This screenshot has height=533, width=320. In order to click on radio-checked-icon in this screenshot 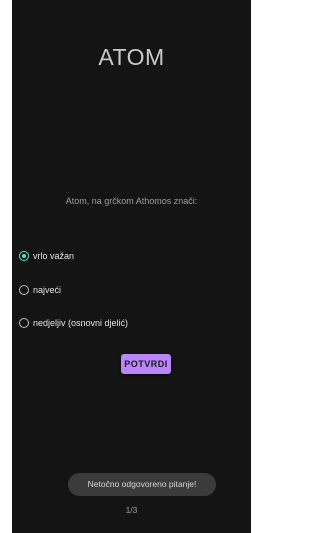, I will do `click(24, 256)`.